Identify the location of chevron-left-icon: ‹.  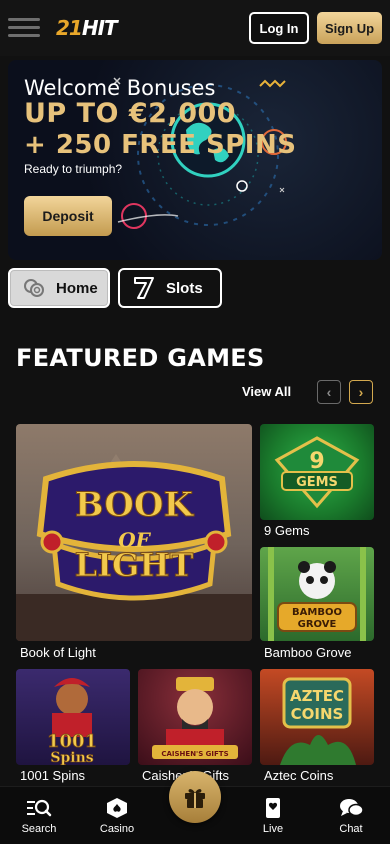
(329, 392).